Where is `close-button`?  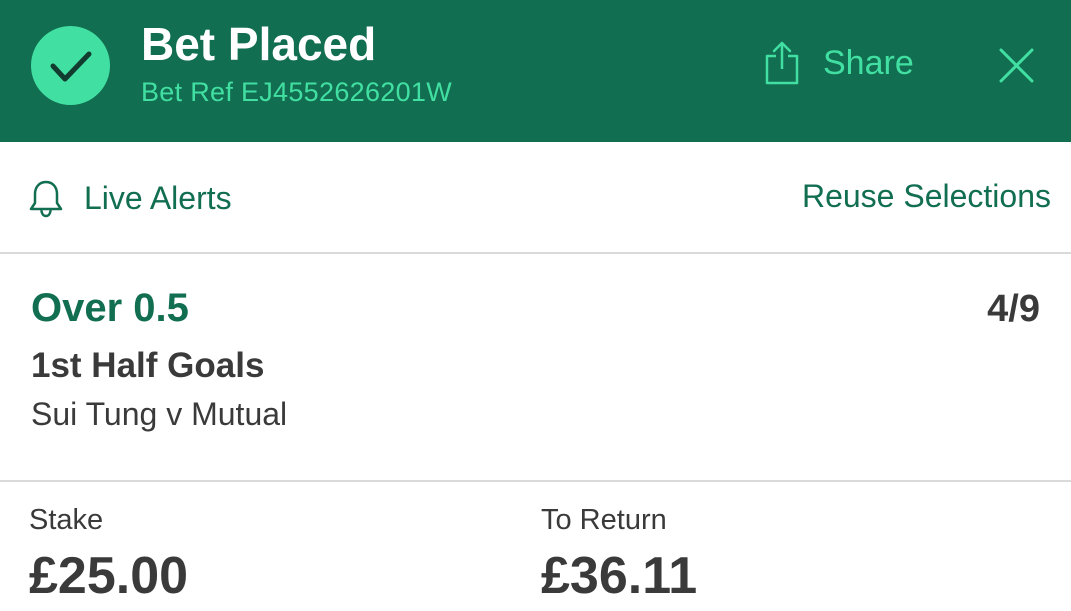
close-button is located at coordinates (1016, 65).